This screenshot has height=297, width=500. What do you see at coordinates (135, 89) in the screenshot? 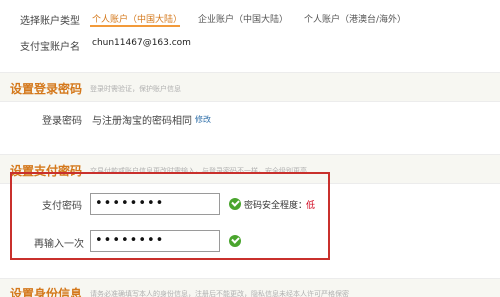
I see `login-password-section-description: 登录时需验证，保护账户信息` at bounding box center [135, 89].